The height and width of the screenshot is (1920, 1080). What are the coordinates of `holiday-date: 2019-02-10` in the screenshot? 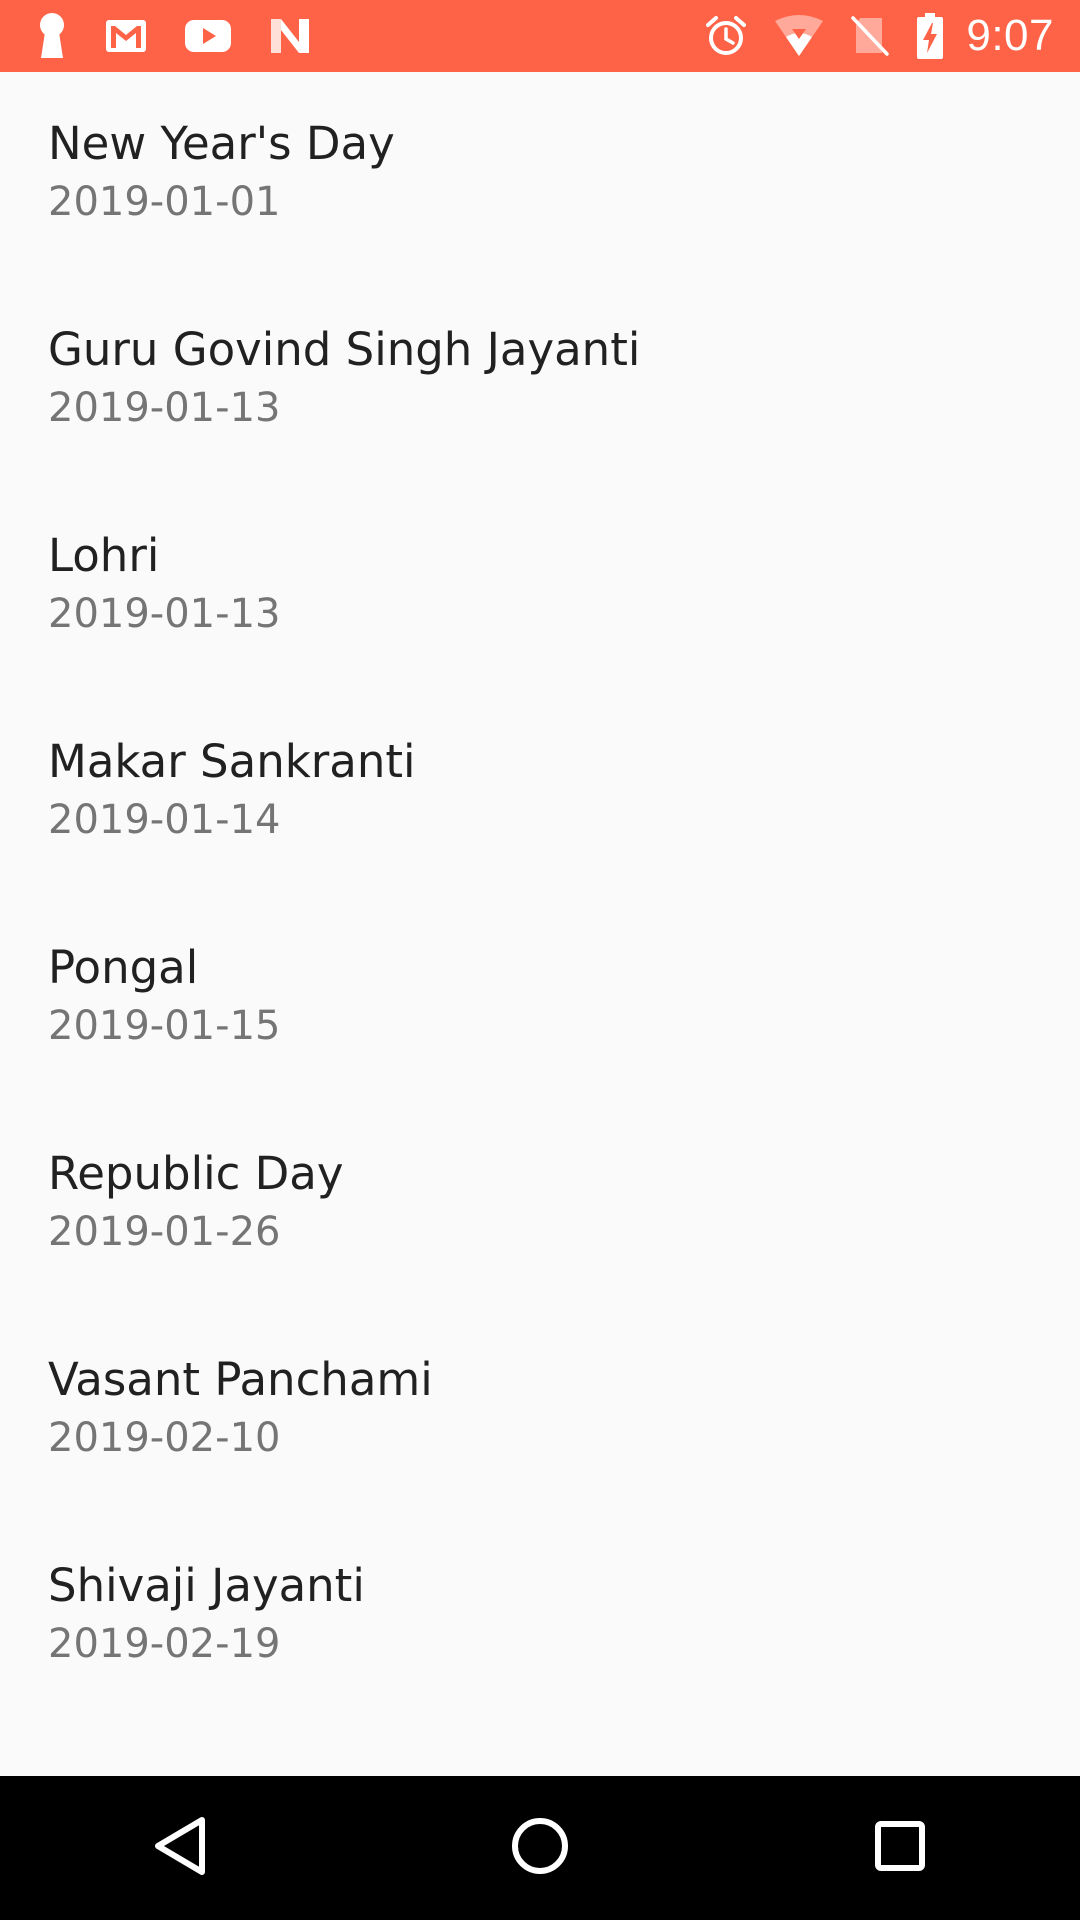 It's located at (164, 1438).